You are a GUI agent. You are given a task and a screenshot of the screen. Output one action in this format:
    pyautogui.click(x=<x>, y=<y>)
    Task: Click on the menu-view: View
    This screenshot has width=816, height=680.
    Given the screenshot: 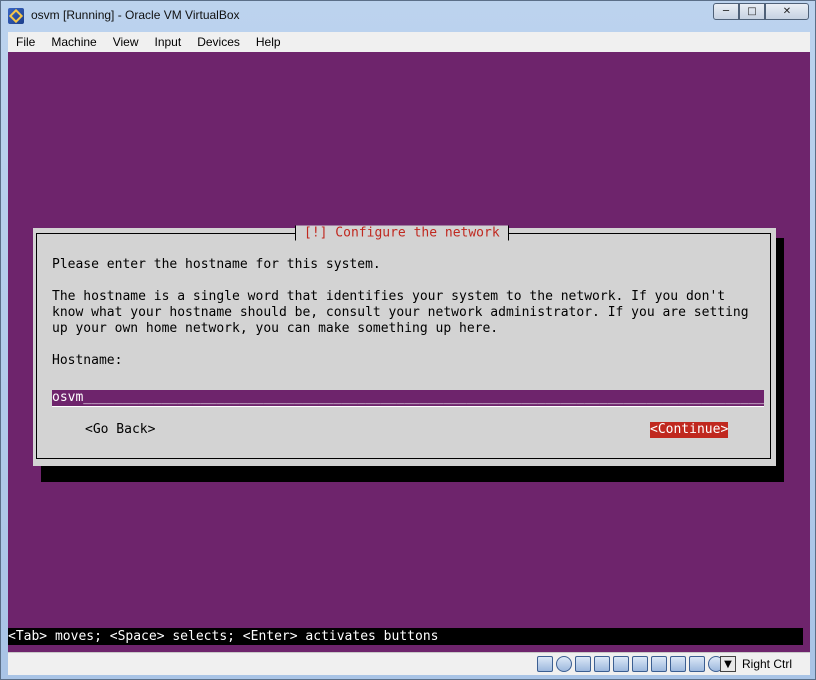 What is the action you would take?
    pyautogui.click(x=126, y=42)
    